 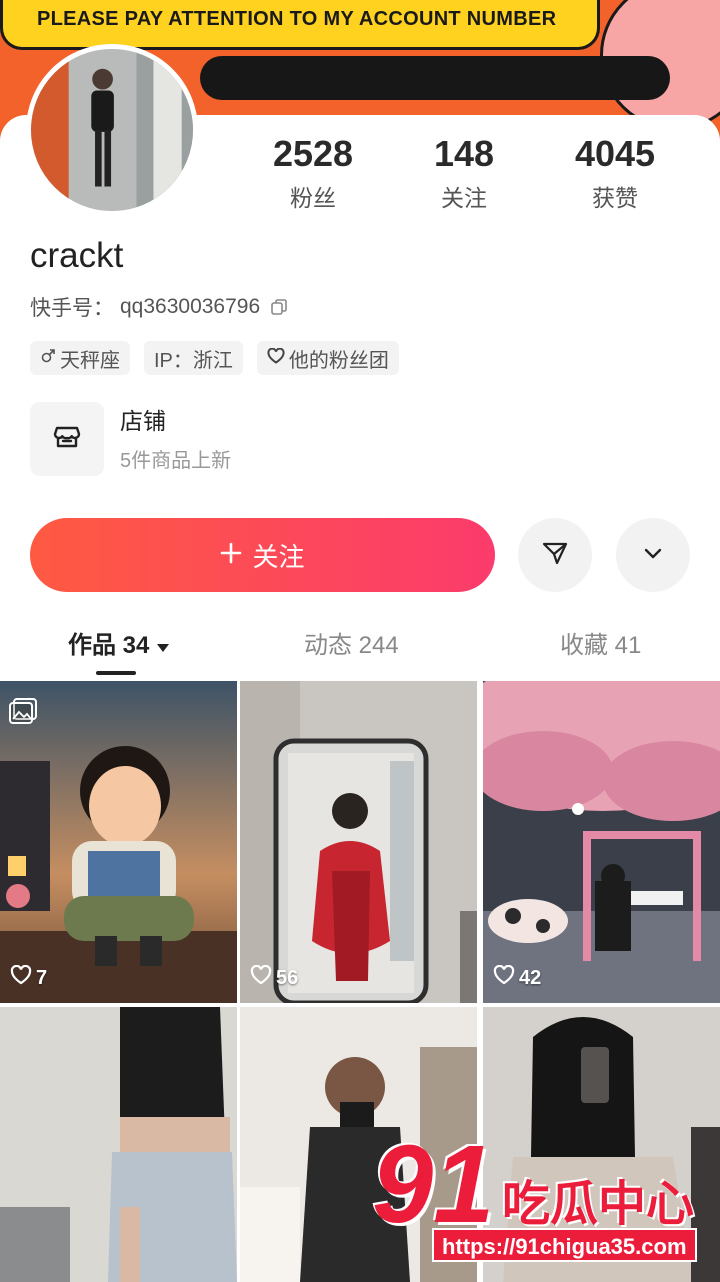 What do you see at coordinates (338, 360) in the screenshot?
I see `fan-group-text: 他的粉丝团` at bounding box center [338, 360].